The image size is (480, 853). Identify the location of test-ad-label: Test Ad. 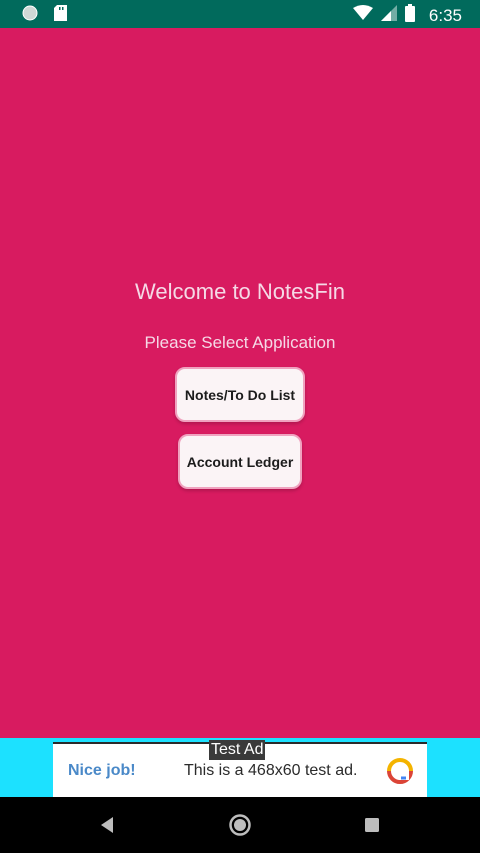
(237, 750).